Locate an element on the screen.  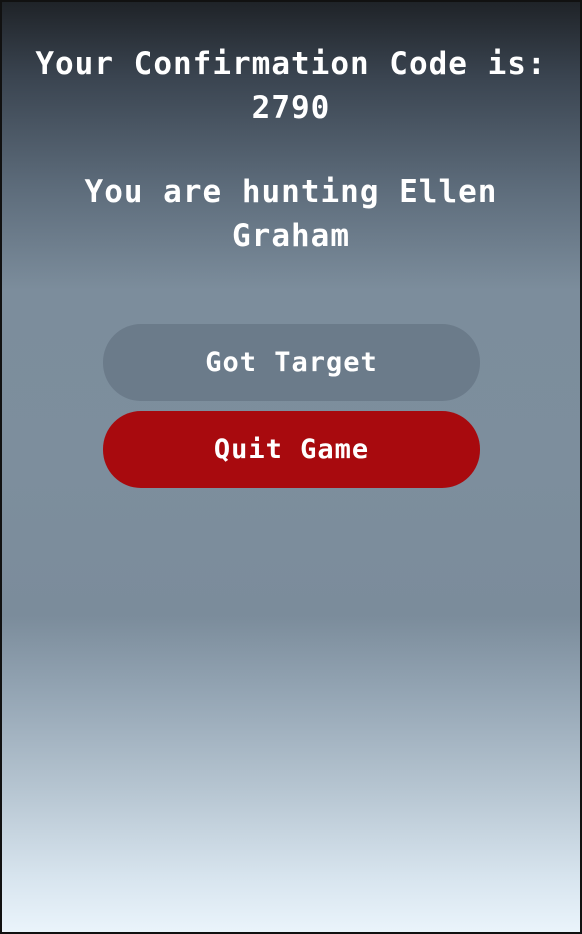
hunting-line-2: Graham is located at coordinates (291, 236).